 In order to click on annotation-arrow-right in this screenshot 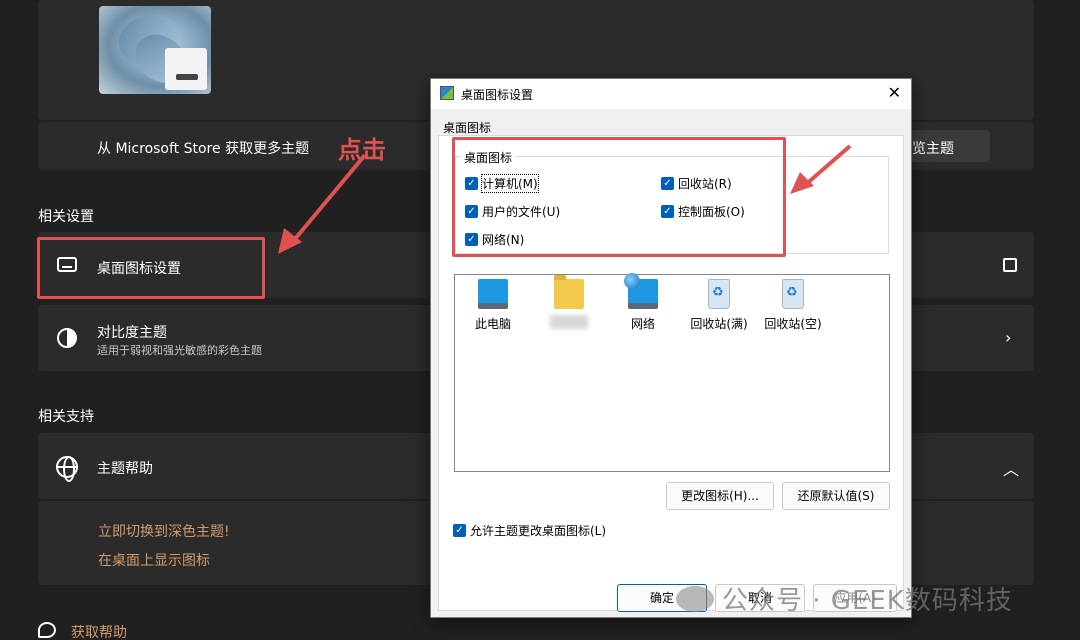, I will do `click(821, 169)`.